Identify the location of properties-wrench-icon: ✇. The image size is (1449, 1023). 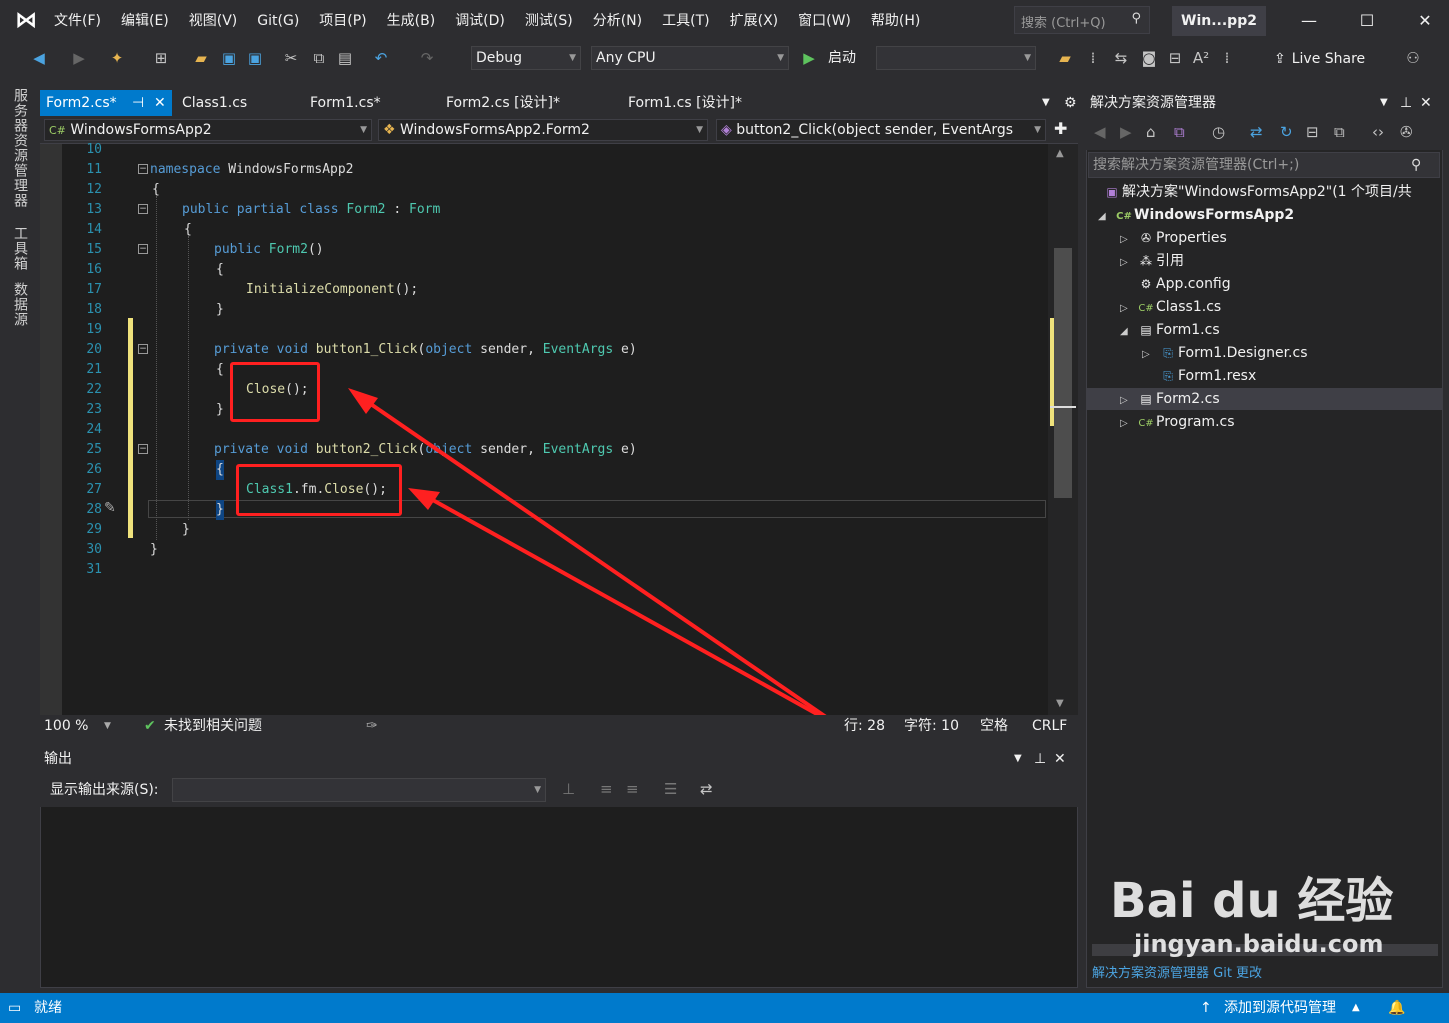
(1406, 132).